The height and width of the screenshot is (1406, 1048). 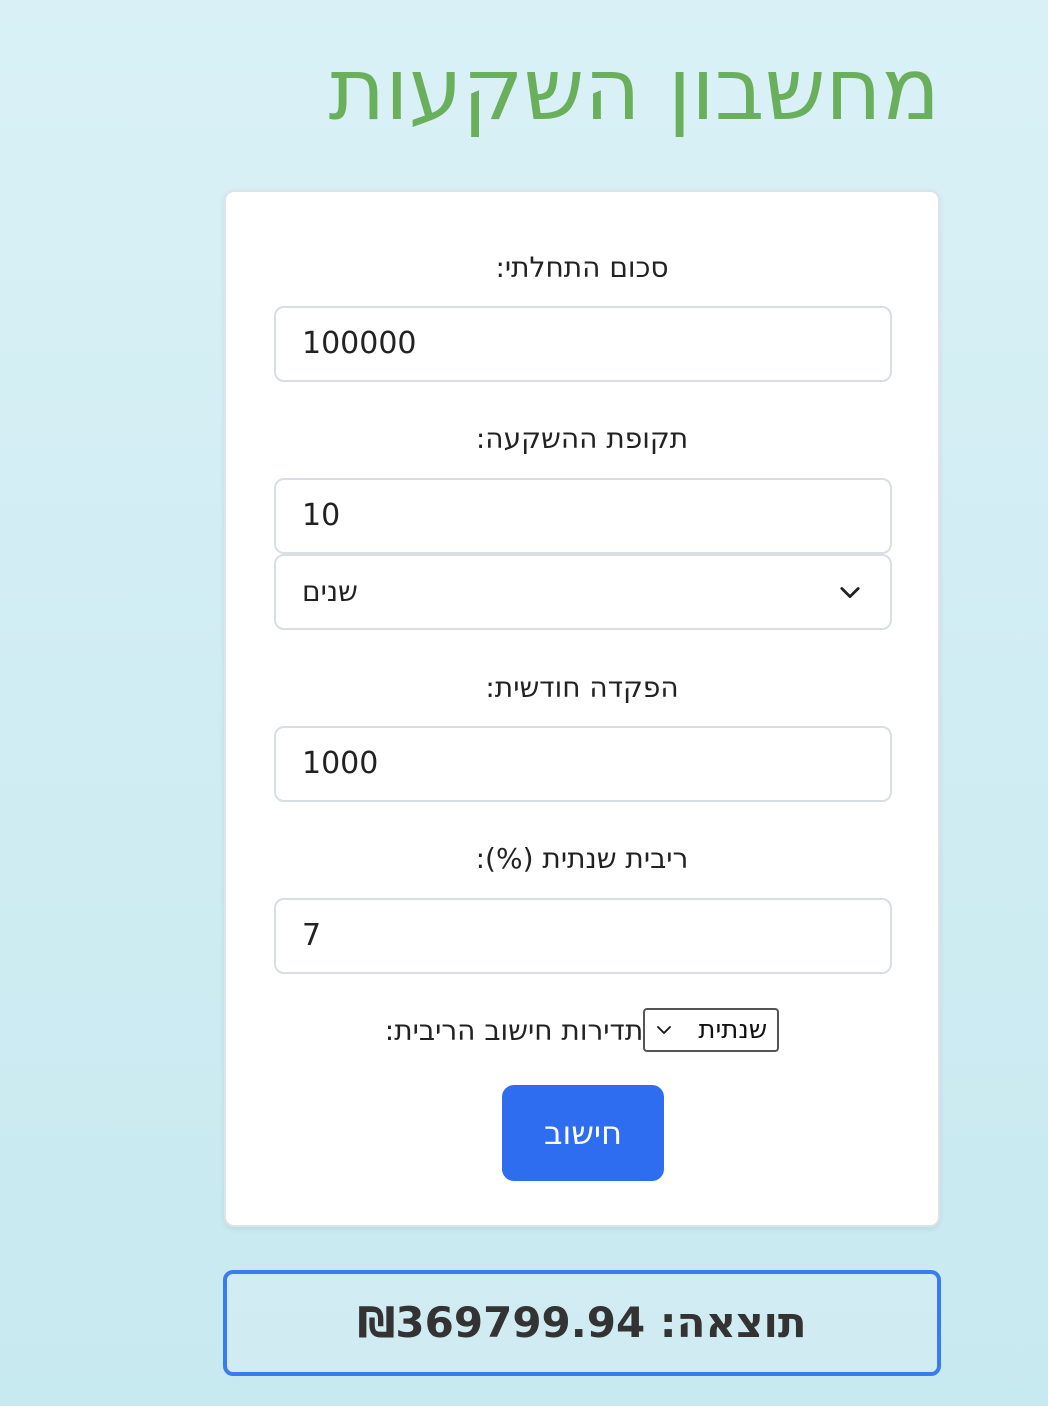 What do you see at coordinates (583, 1133) in the screenshot?
I see `calculate-button: חישוב` at bounding box center [583, 1133].